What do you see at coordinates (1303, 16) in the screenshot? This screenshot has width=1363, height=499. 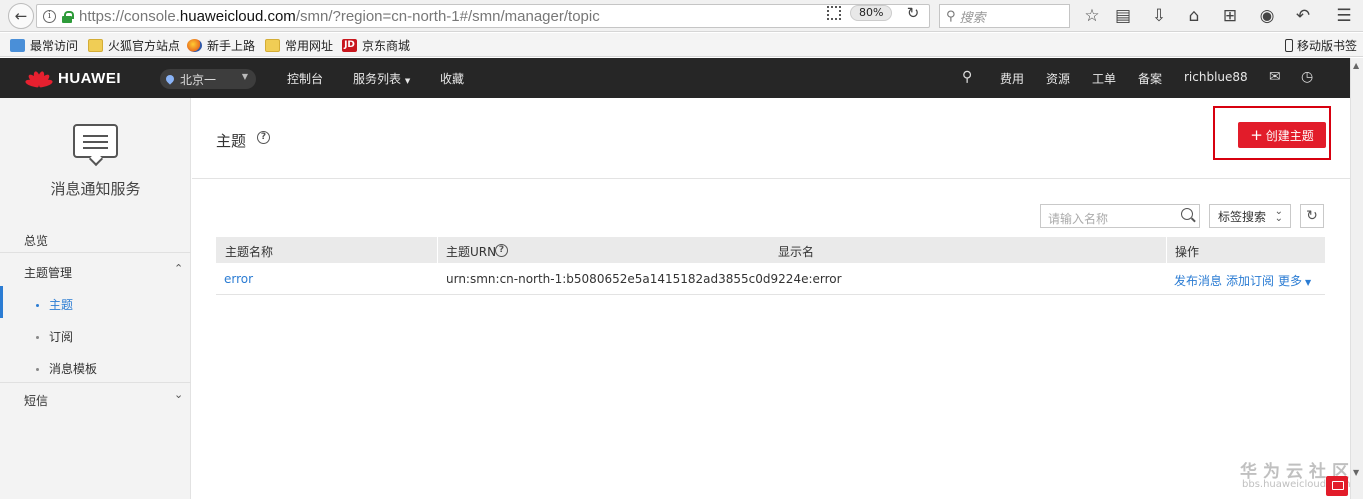 I see `undo-icon: ↶` at bounding box center [1303, 16].